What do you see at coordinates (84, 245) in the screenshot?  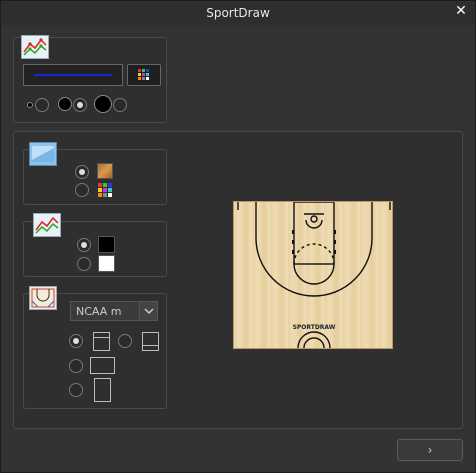 I see `lines-black-radio` at bounding box center [84, 245].